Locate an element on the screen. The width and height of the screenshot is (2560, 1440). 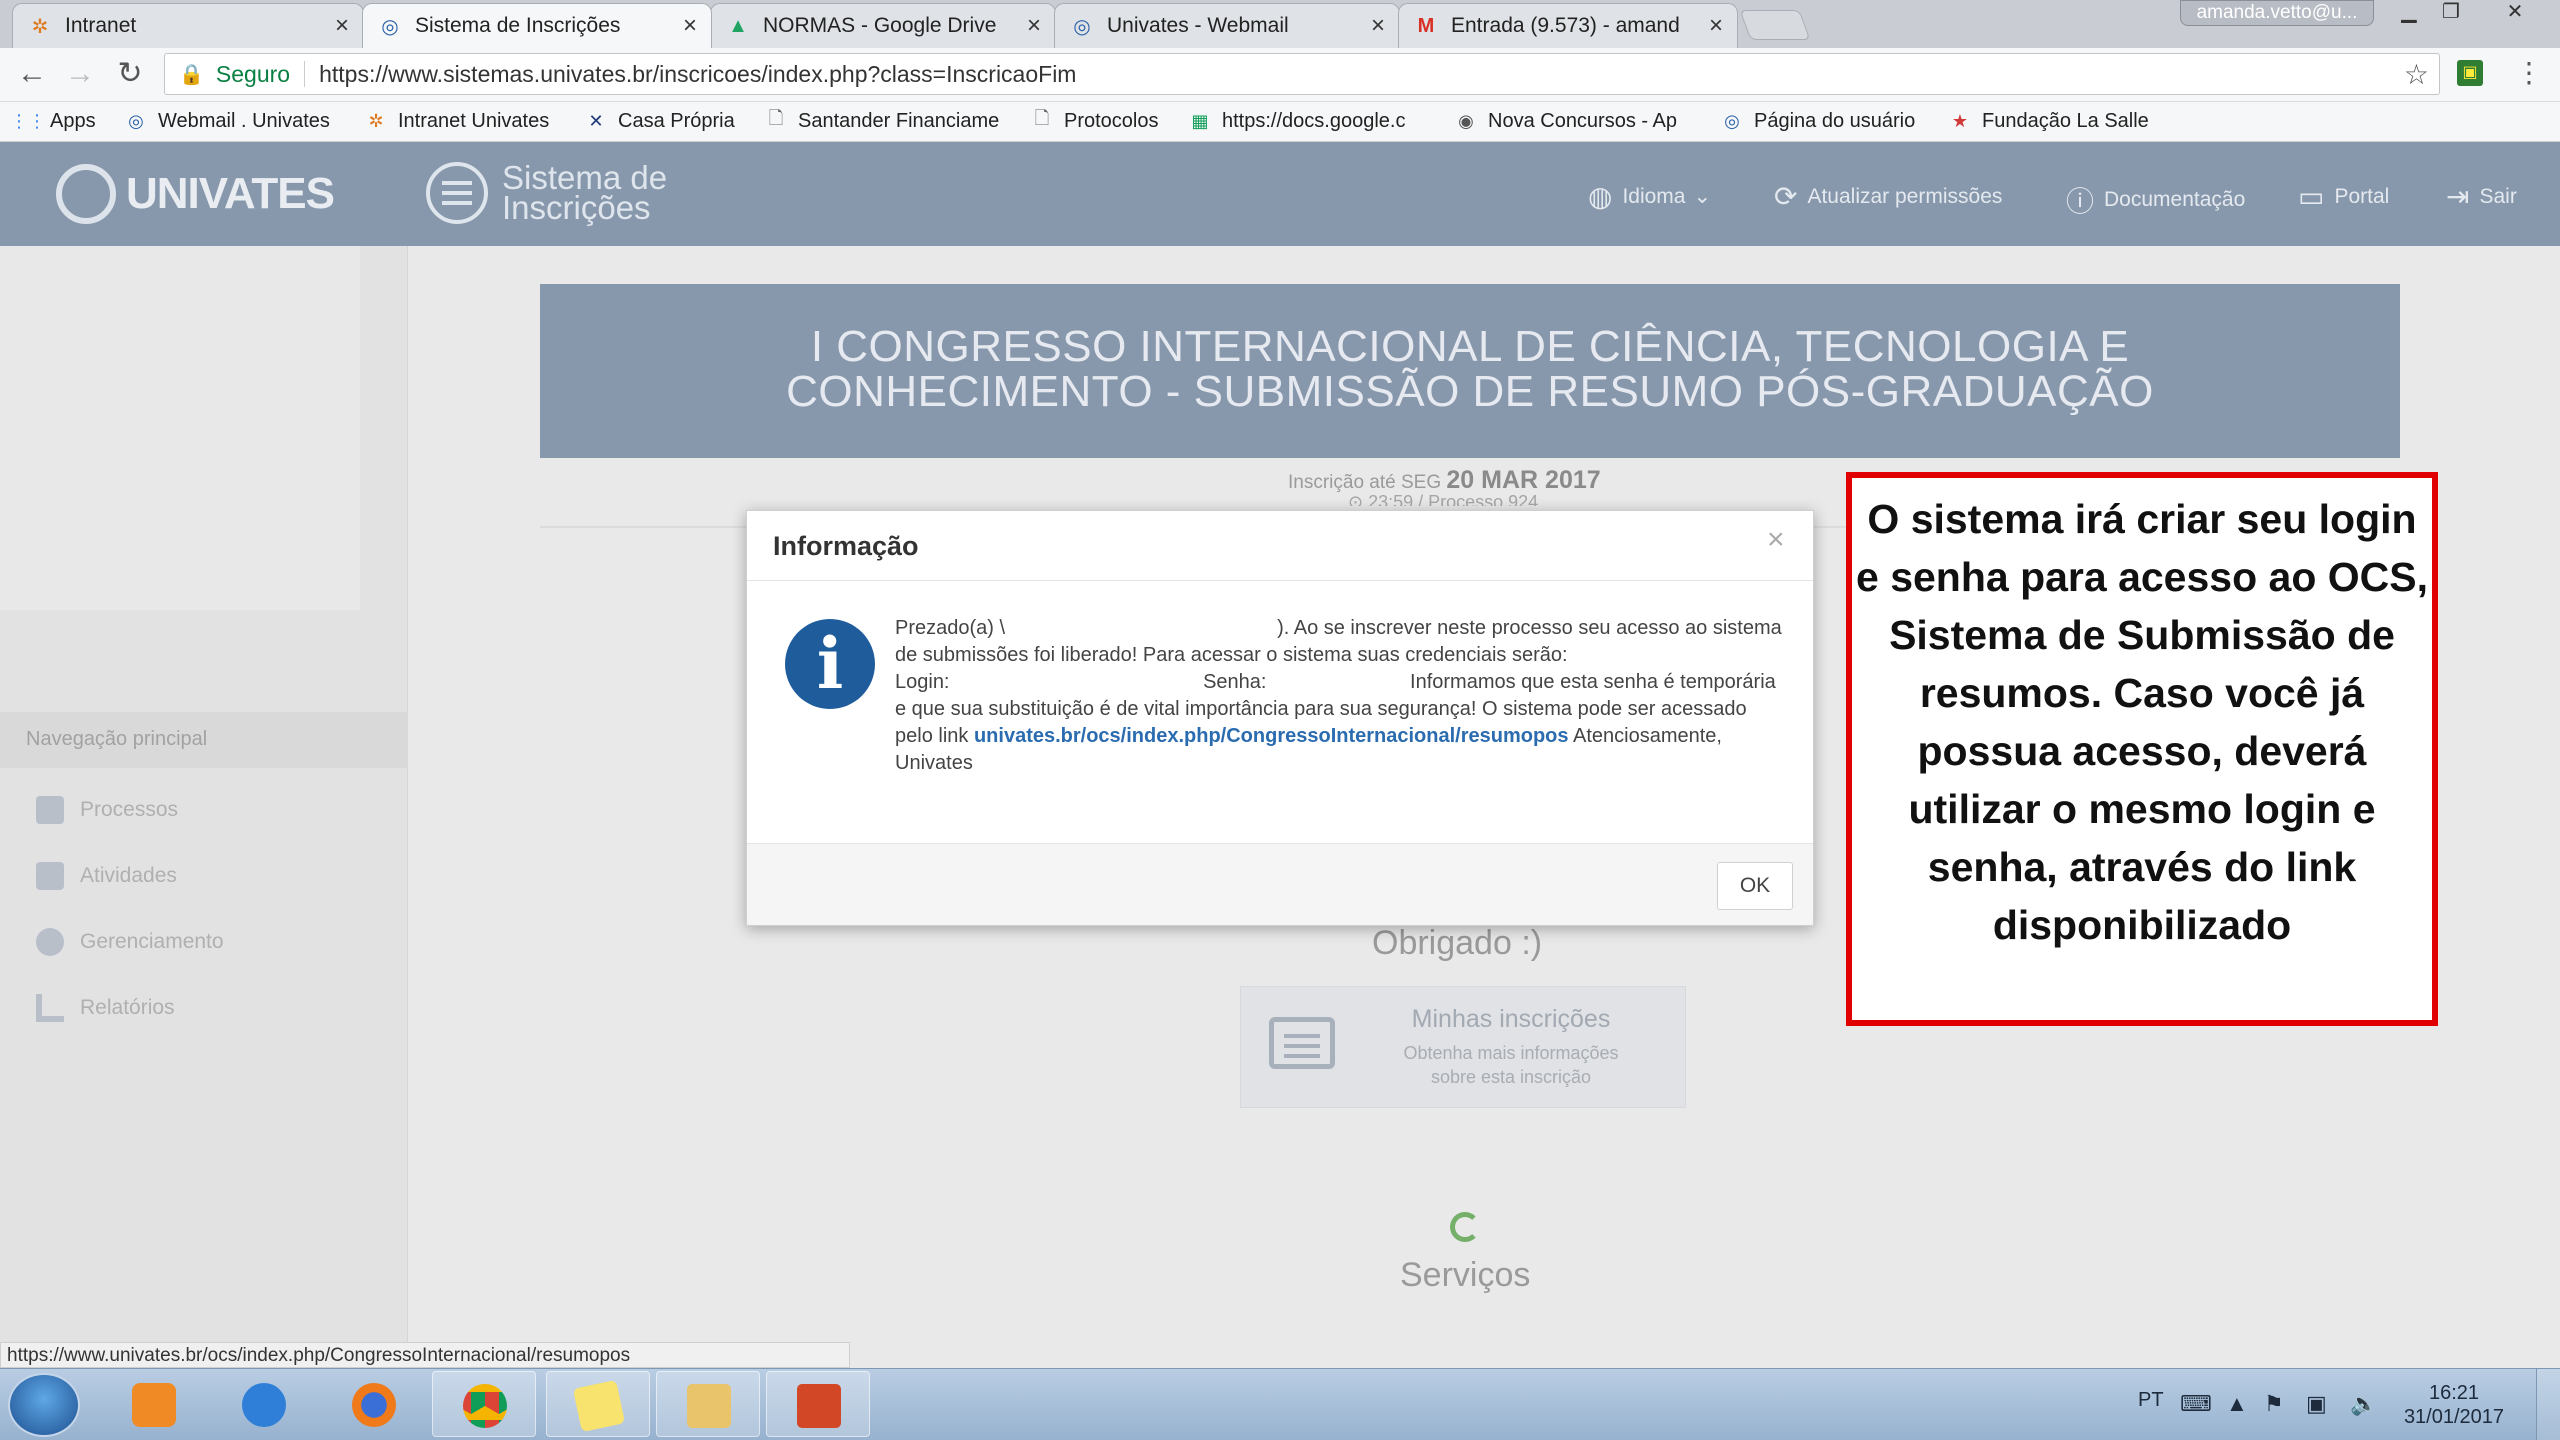
ok-button: OK is located at coordinates (1755, 886).